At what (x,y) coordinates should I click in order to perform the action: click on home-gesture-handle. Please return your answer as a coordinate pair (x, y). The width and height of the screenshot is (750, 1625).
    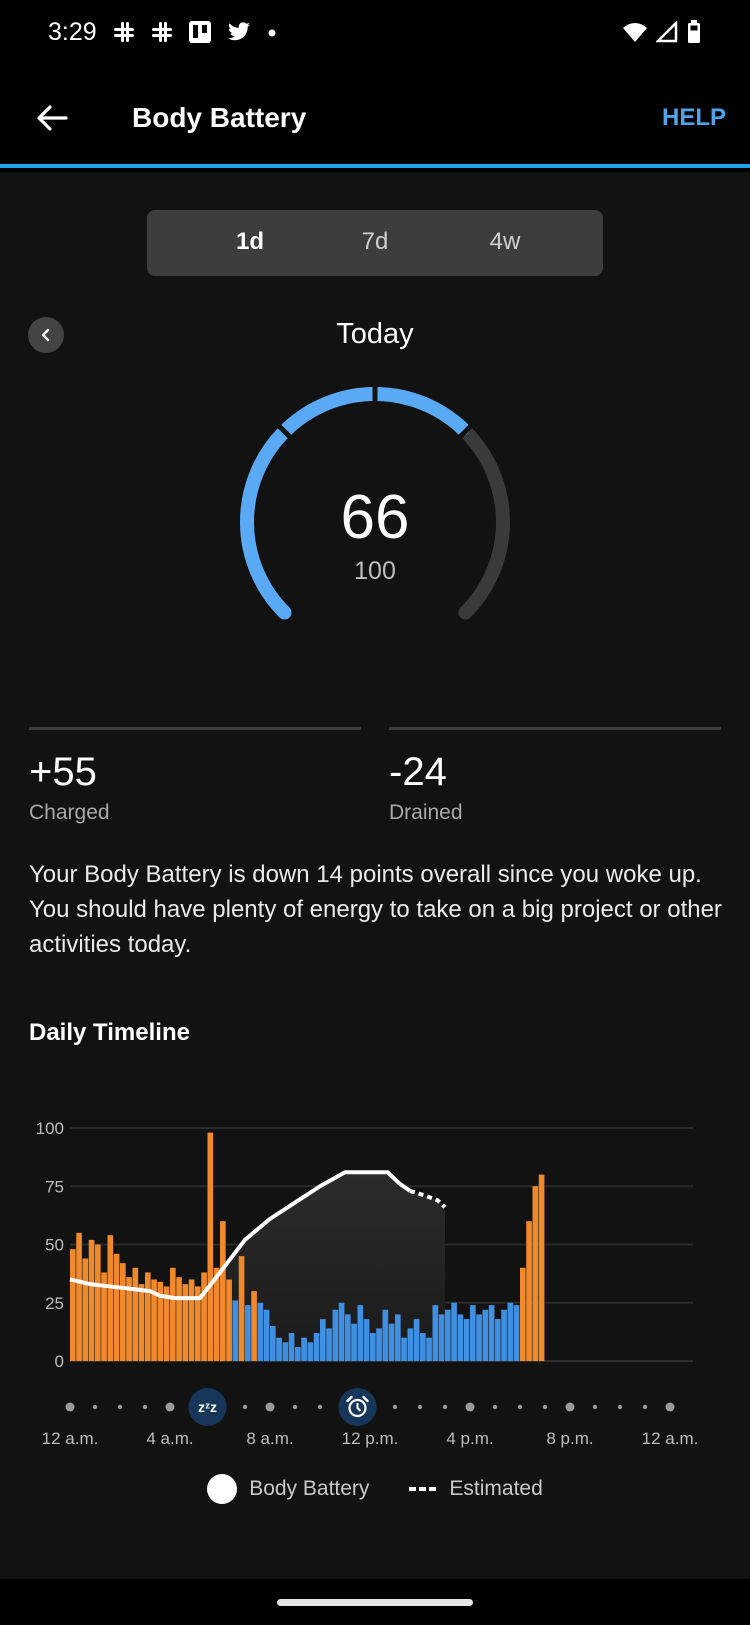
    Looking at the image, I should click on (375, 1602).